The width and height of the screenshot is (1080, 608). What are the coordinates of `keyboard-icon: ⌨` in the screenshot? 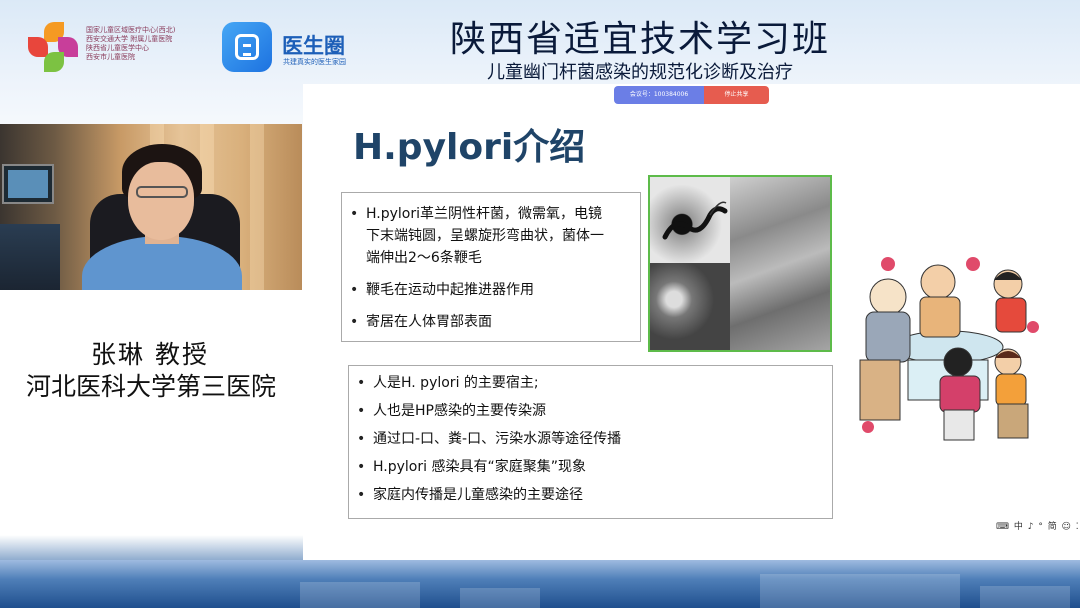 It's located at (1003, 527).